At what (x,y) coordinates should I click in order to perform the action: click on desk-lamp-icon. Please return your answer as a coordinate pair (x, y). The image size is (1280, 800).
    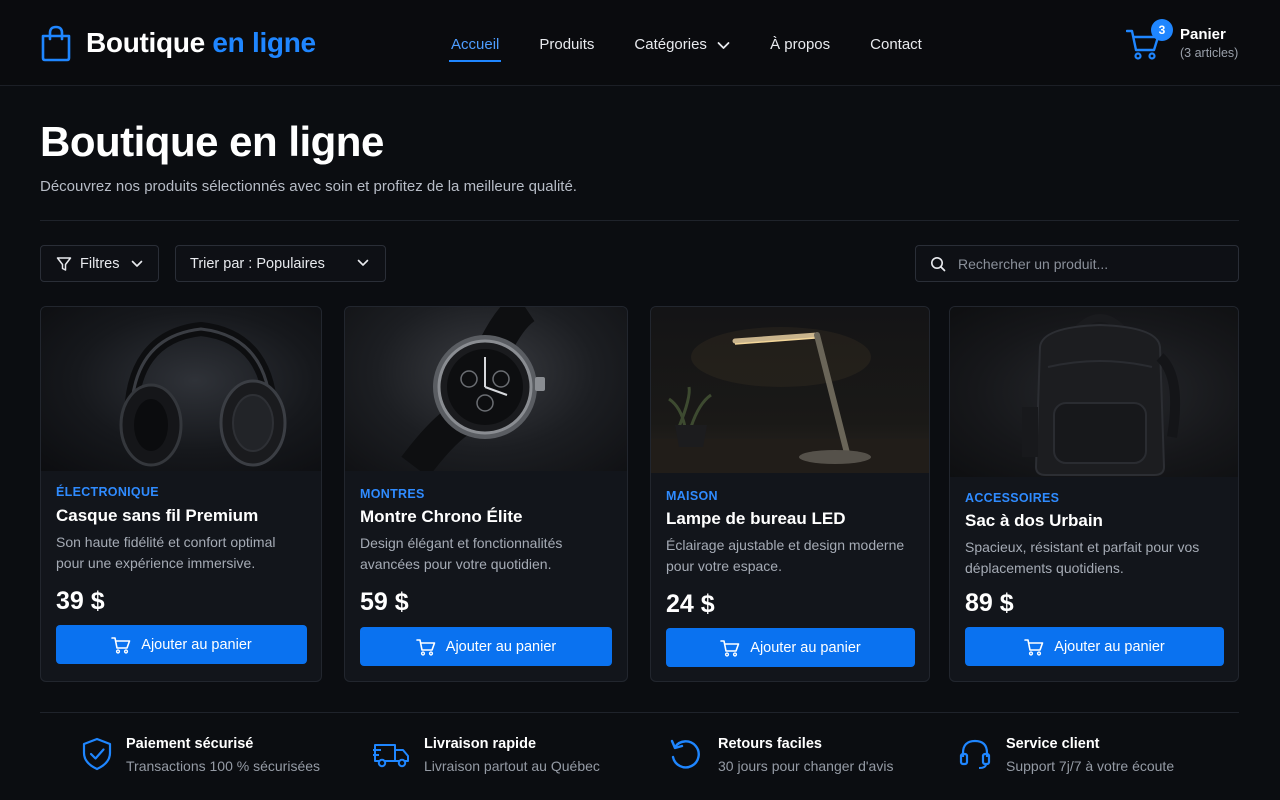
    Looking at the image, I should click on (790, 400).